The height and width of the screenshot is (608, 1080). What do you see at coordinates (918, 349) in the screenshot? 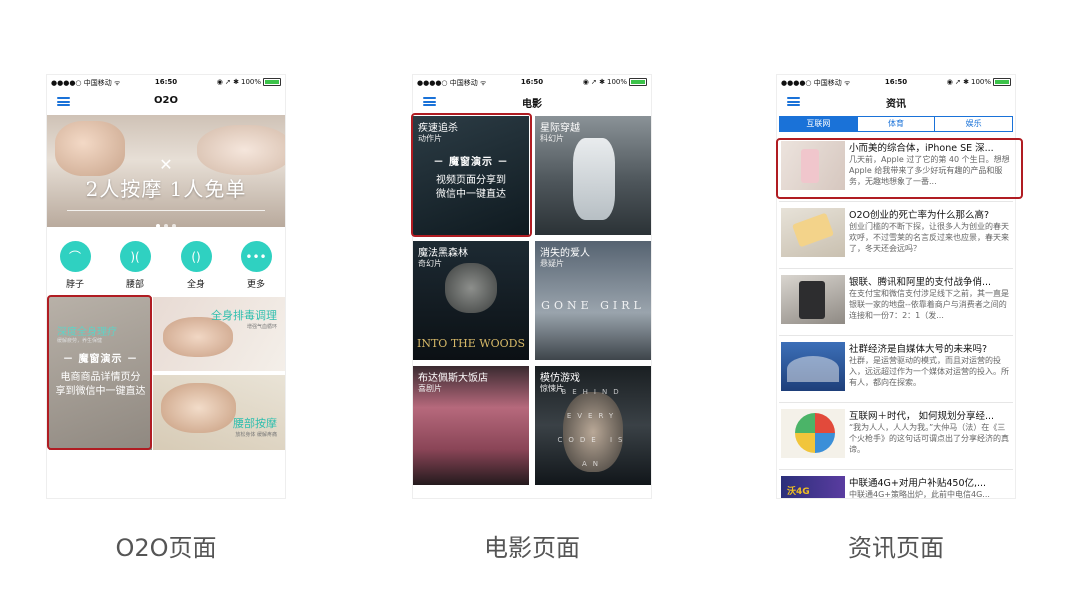
I see `news-title: 社群经济是自媒体大号的未来吗?` at bounding box center [918, 349].